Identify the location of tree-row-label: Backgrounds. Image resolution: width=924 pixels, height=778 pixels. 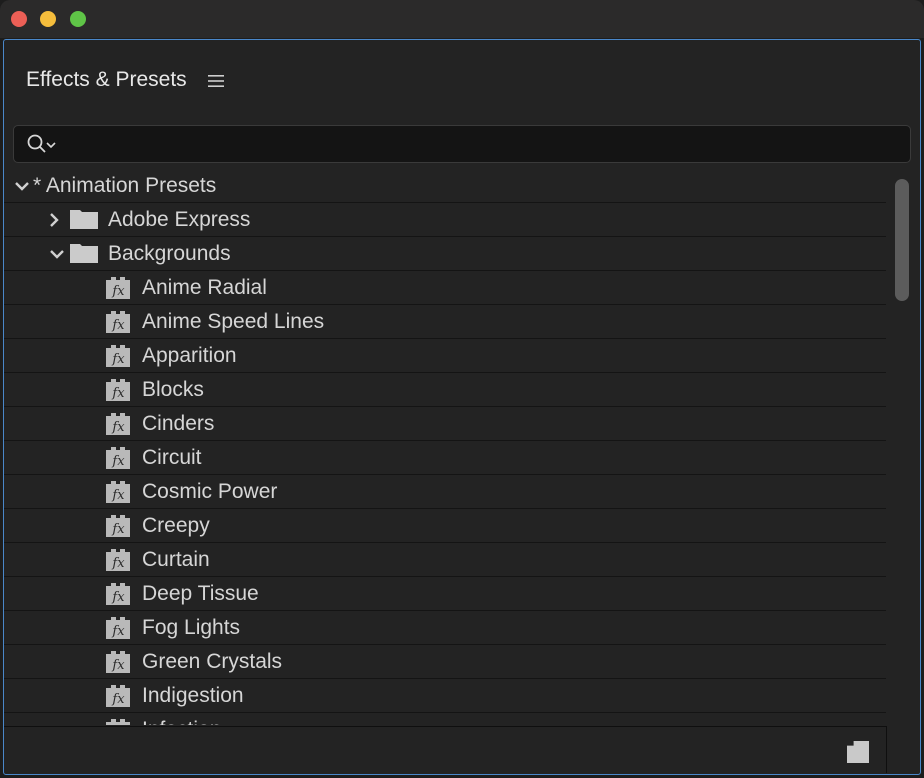
(169, 253).